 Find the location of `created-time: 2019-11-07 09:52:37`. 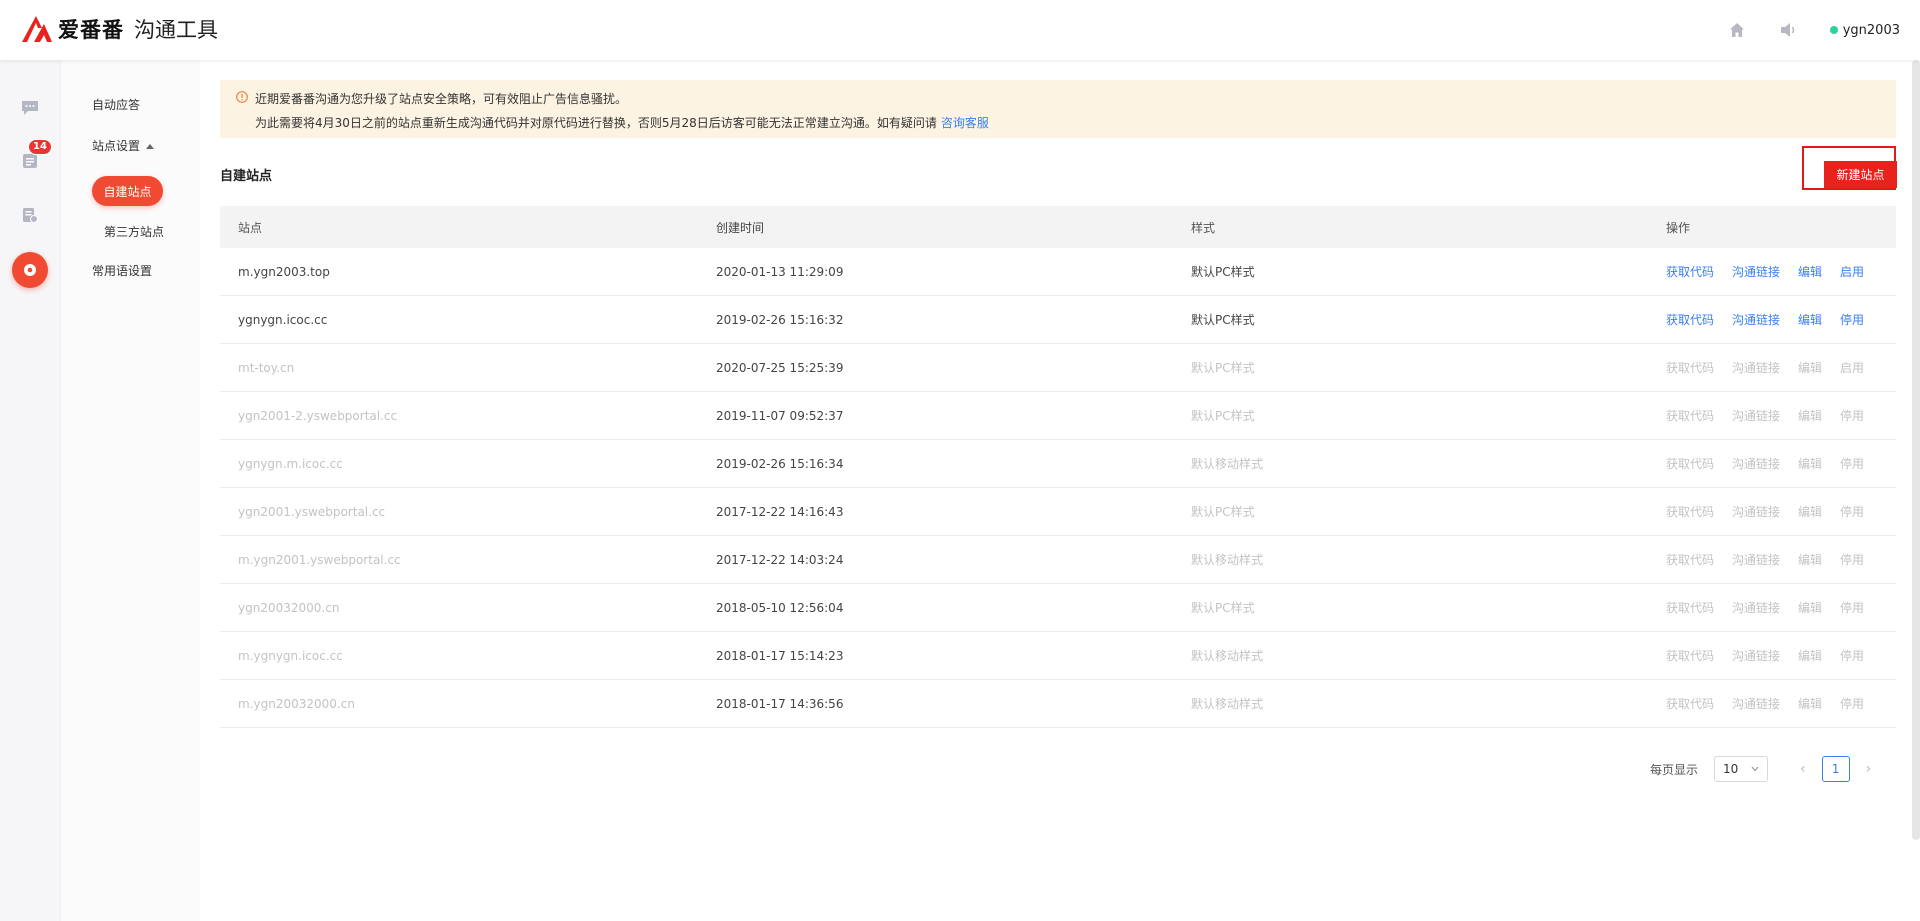

created-time: 2019-11-07 09:52:37 is located at coordinates (780, 415).